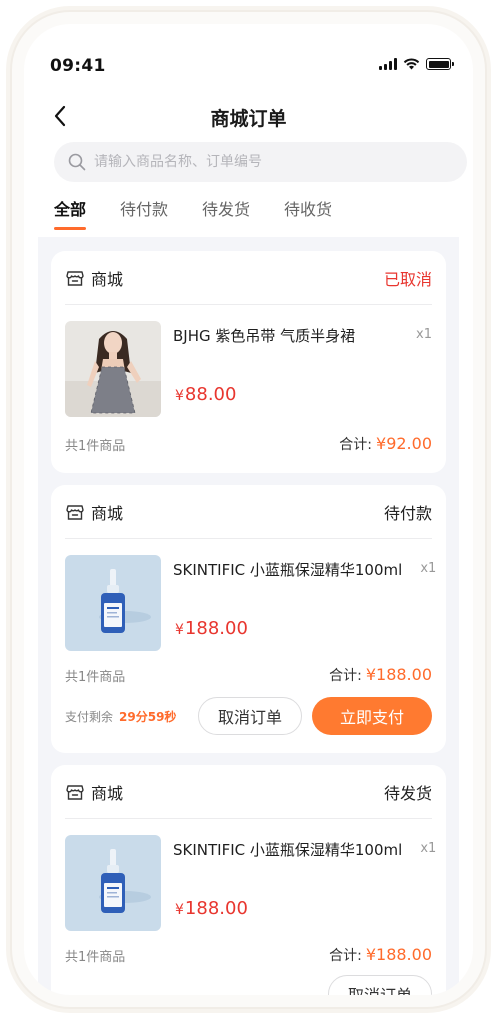  I want to click on countdown-label: 支付剩余, so click(89, 716).